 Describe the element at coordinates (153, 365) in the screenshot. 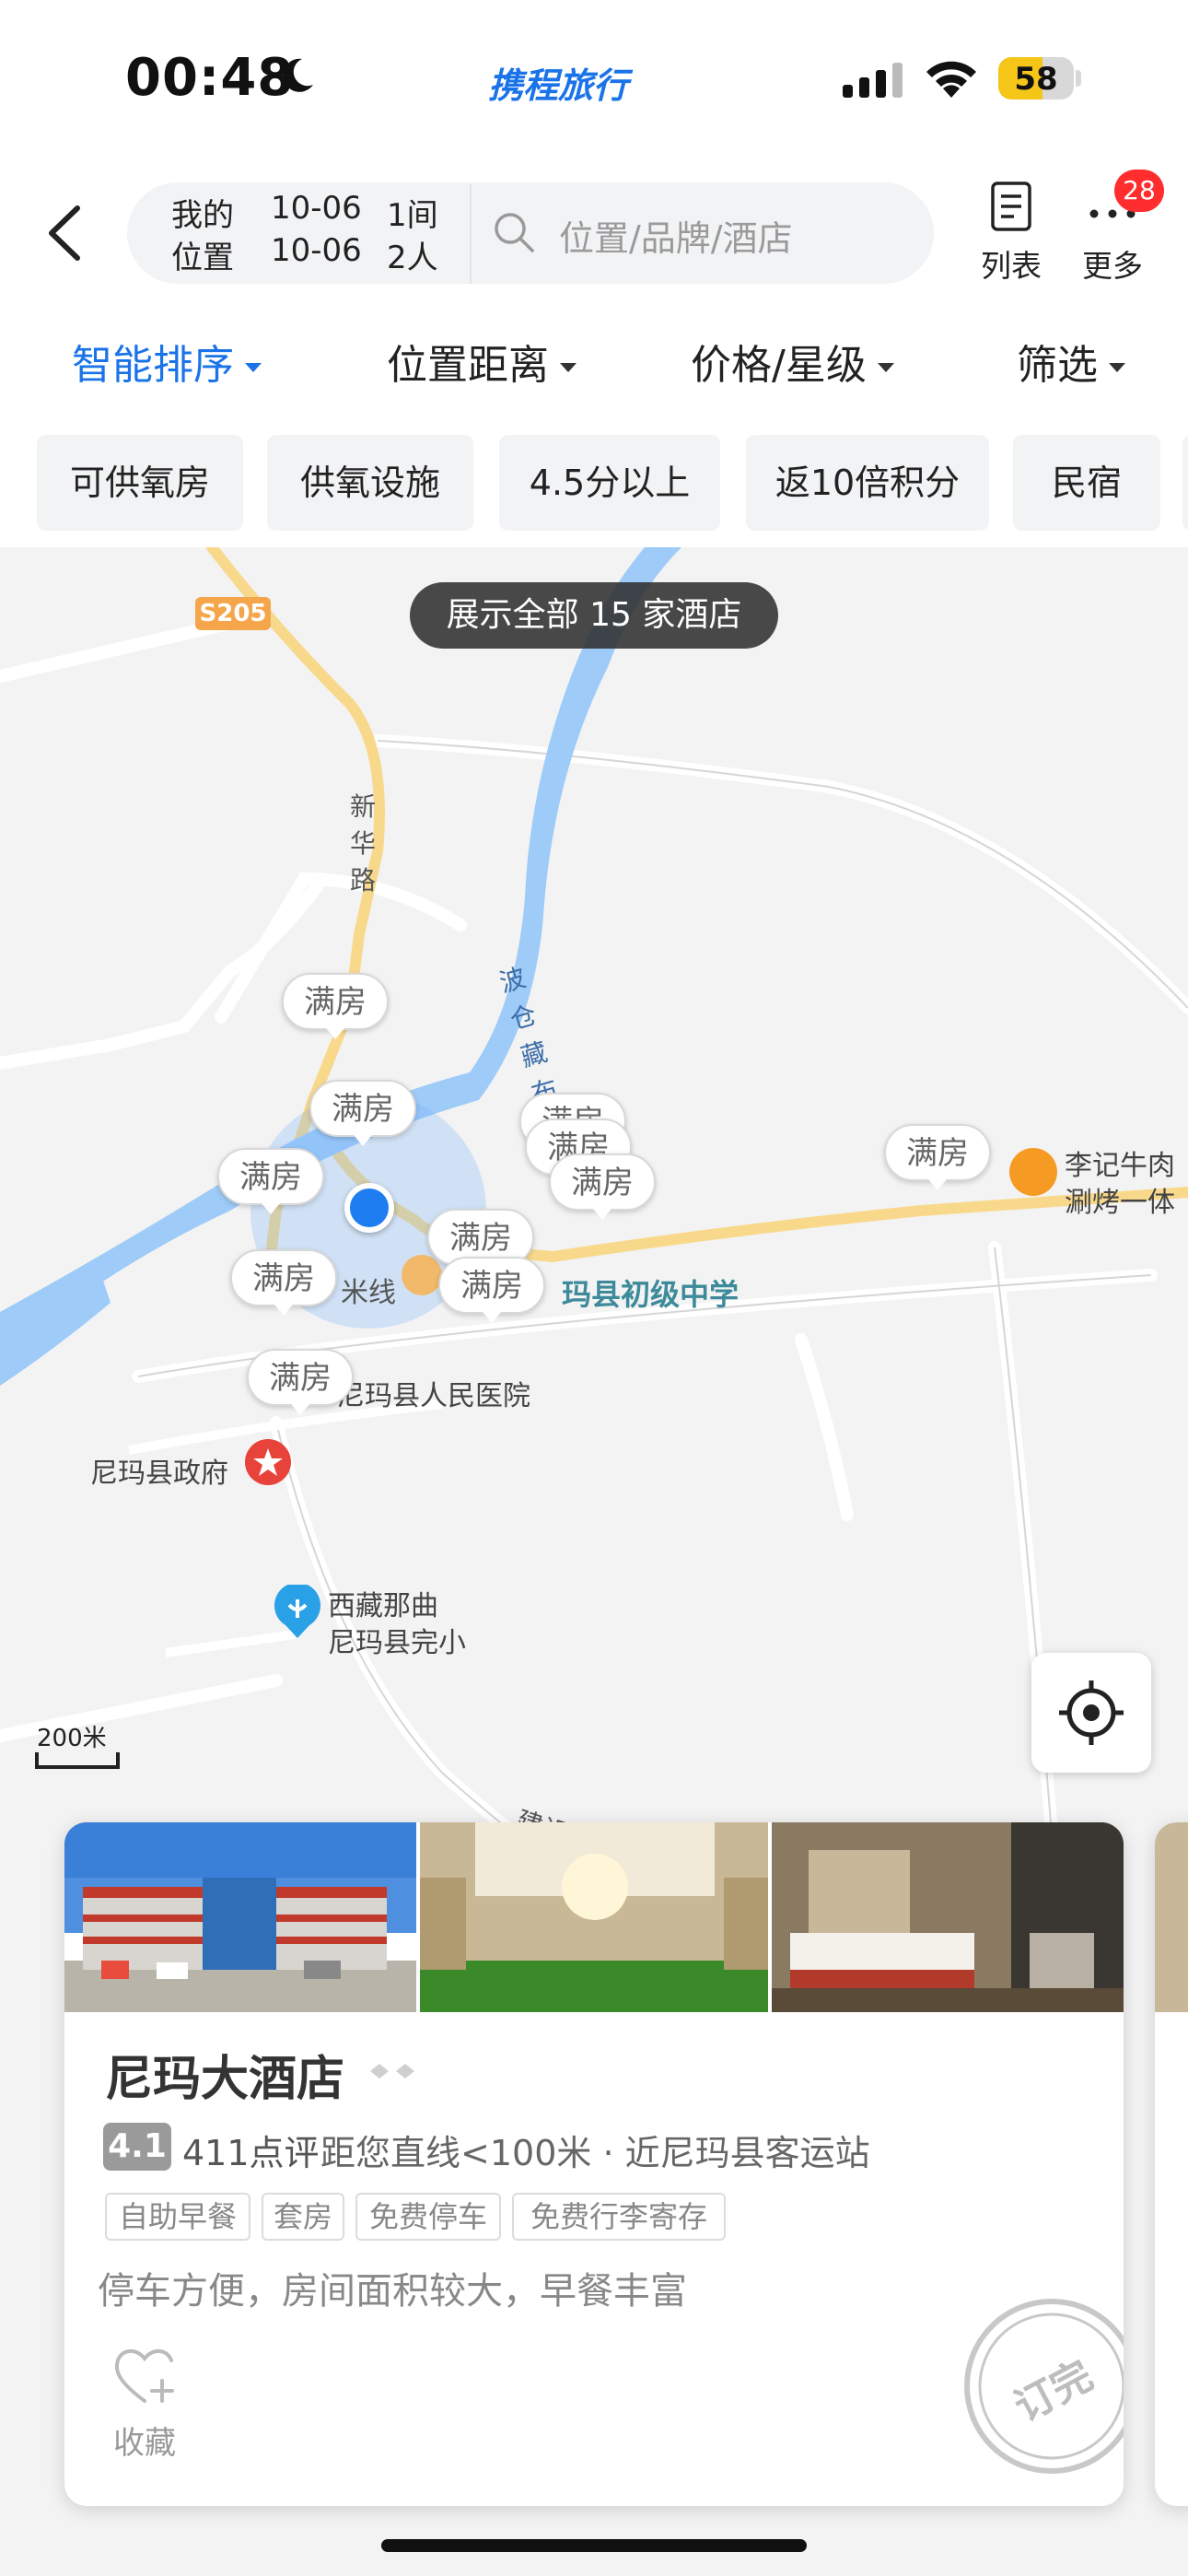

I see `sort-smart-label: 智能排序` at that location.